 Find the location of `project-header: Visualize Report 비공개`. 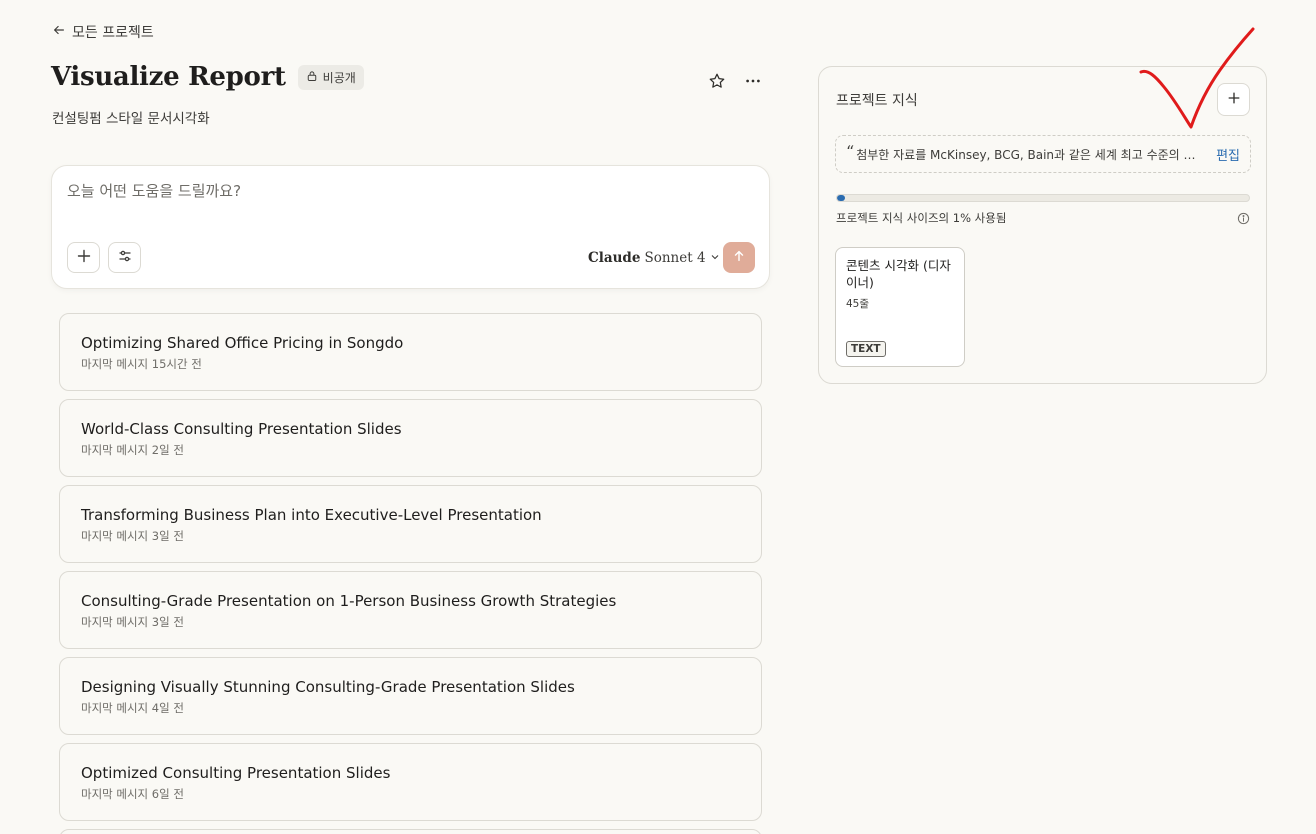

project-header: Visualize Report 비공개 is located at coordinates (207, 77).